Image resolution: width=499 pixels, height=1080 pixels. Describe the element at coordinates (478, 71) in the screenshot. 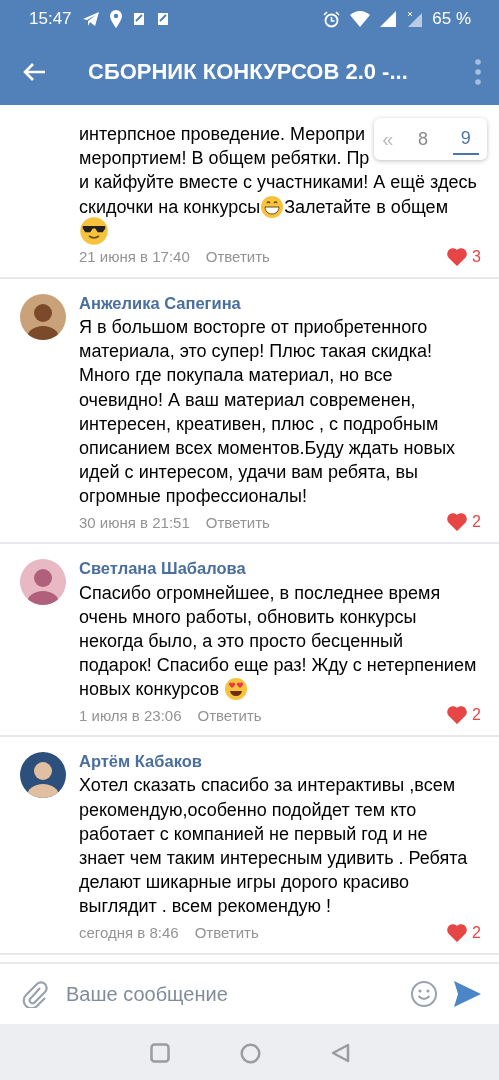

I see `more-menu-icon` at that location.